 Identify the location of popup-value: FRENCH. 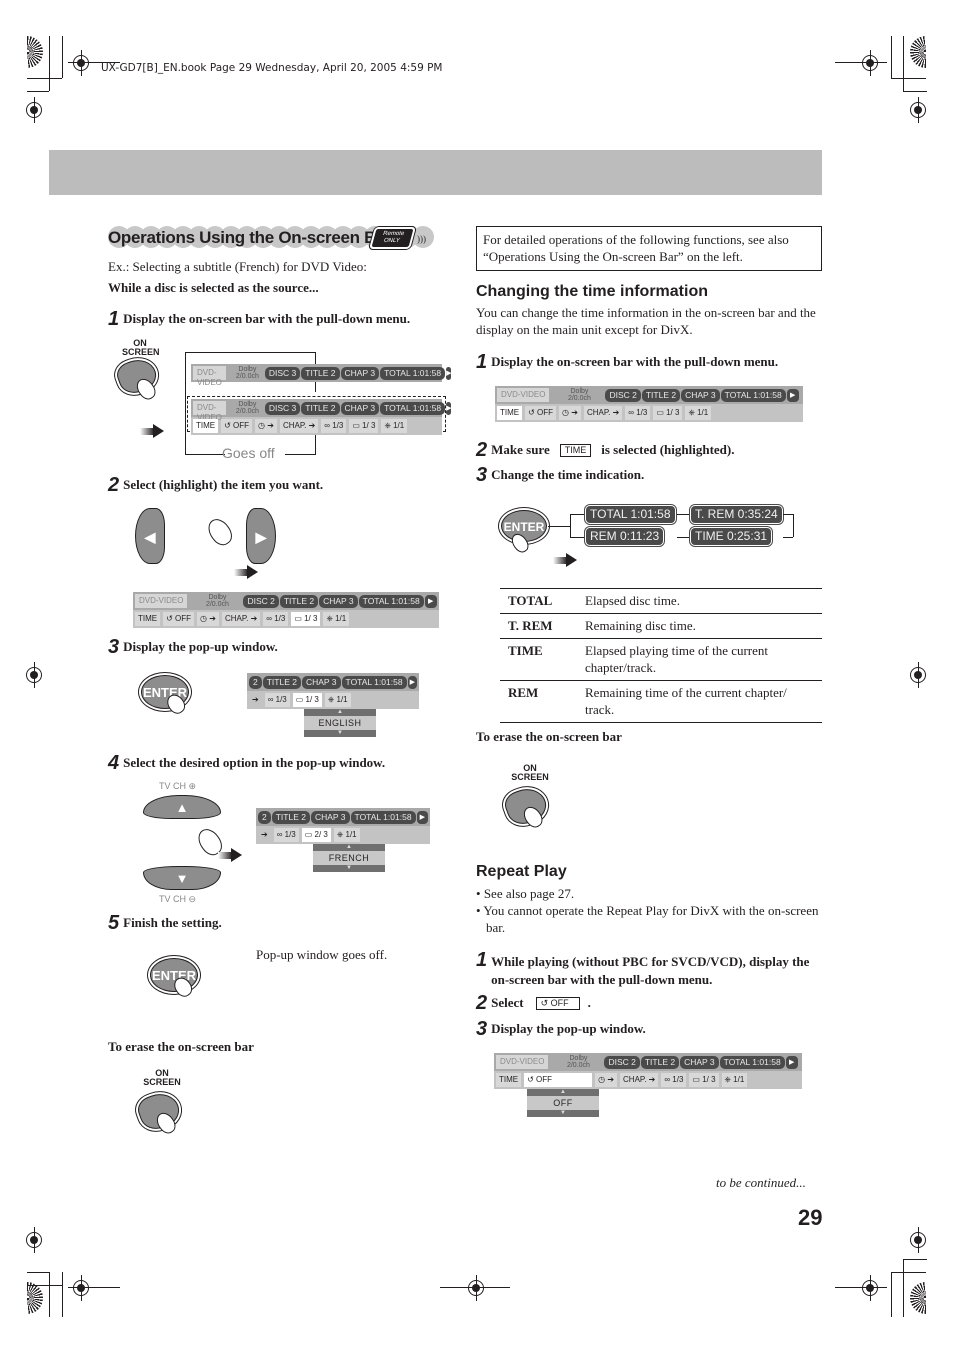
(349, 858).